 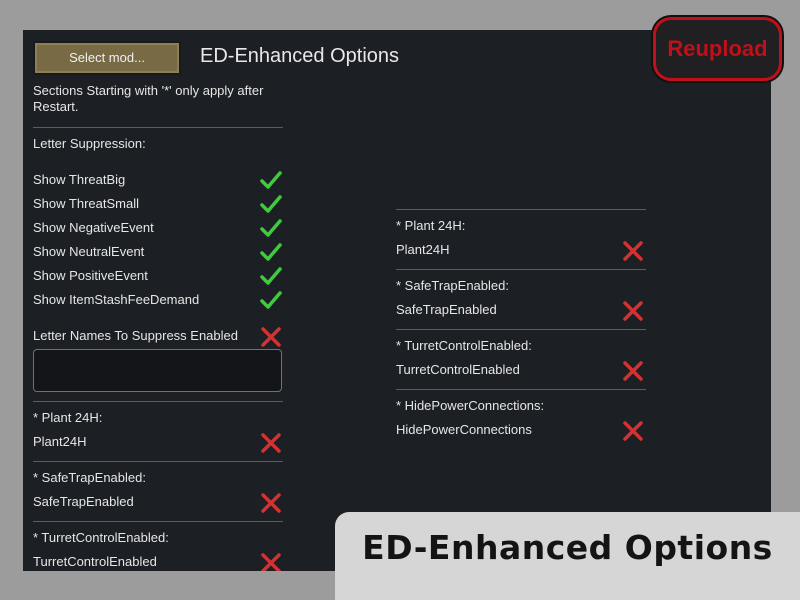 What do you see at coordinates (135, 335) in the screenshot?
I see `letter-names-enabled-label: Letter Names To Suppress Enabled` at bounding box center [135, 335].